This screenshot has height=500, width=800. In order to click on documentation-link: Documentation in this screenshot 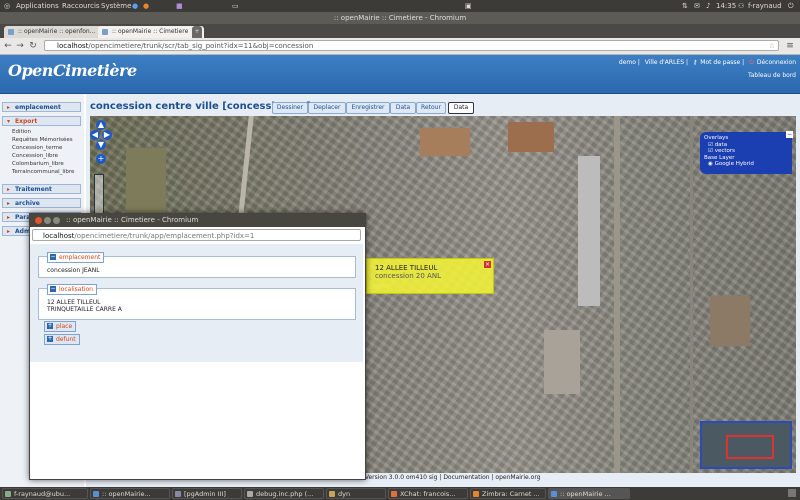, I will do `click(466, 477)`.